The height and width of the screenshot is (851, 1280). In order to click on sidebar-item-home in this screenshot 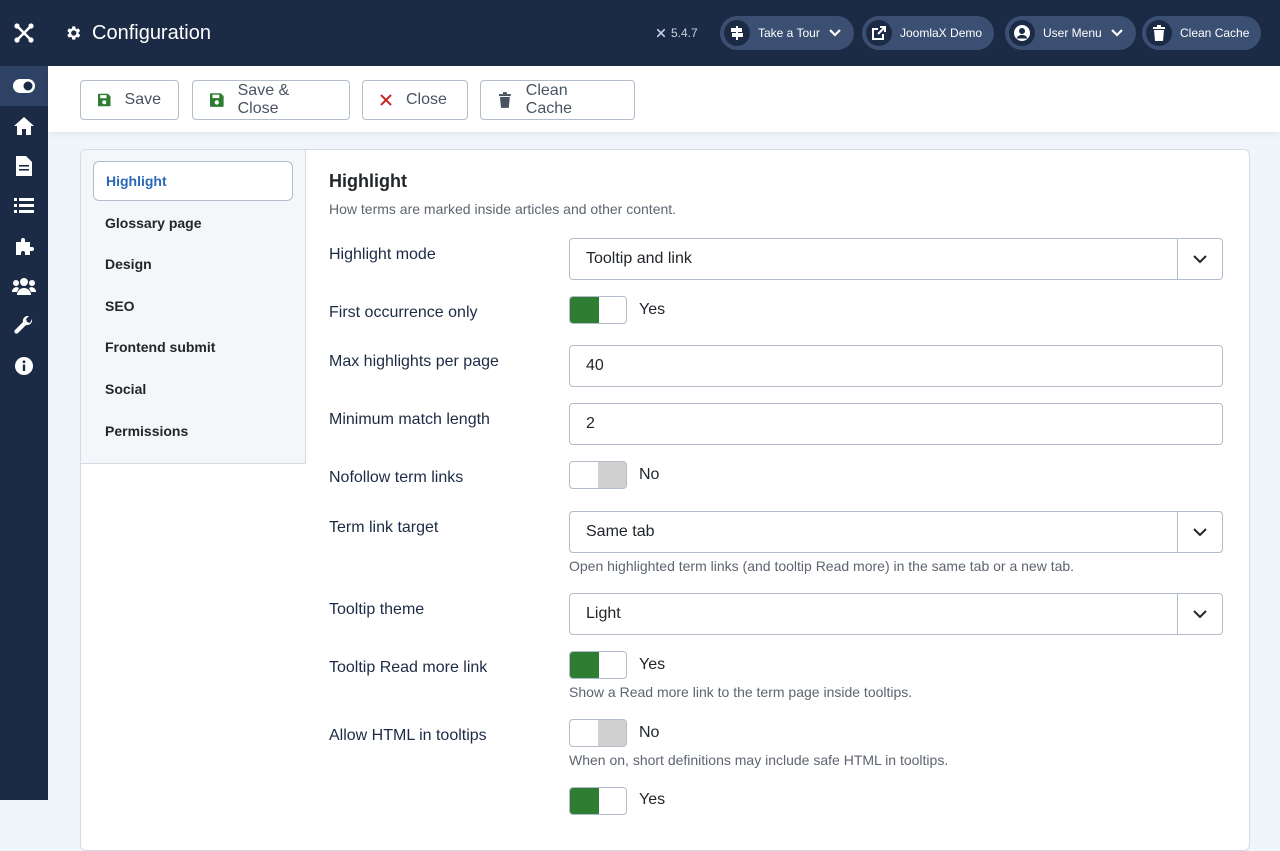, I will do `click(24, 126)`.